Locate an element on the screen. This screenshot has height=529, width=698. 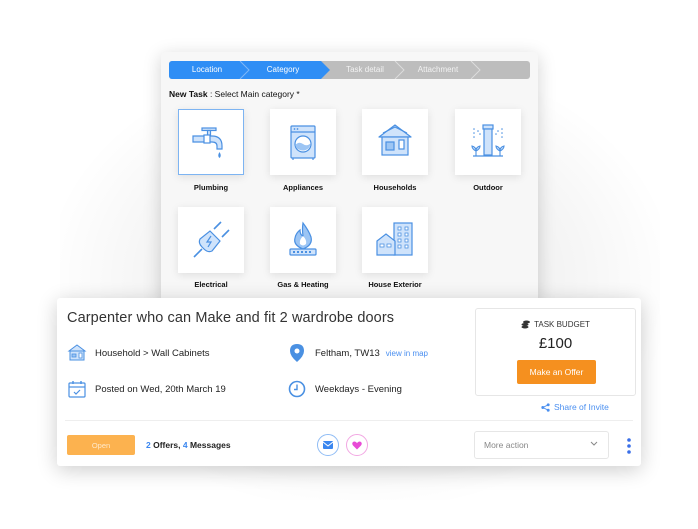
gas-flame-icon is located at coordinates (303, 238).